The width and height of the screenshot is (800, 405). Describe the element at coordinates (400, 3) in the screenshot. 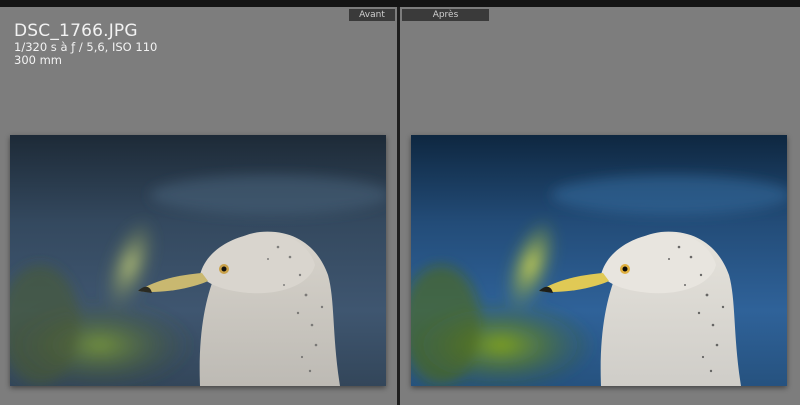

I see `top-bar` at that location.